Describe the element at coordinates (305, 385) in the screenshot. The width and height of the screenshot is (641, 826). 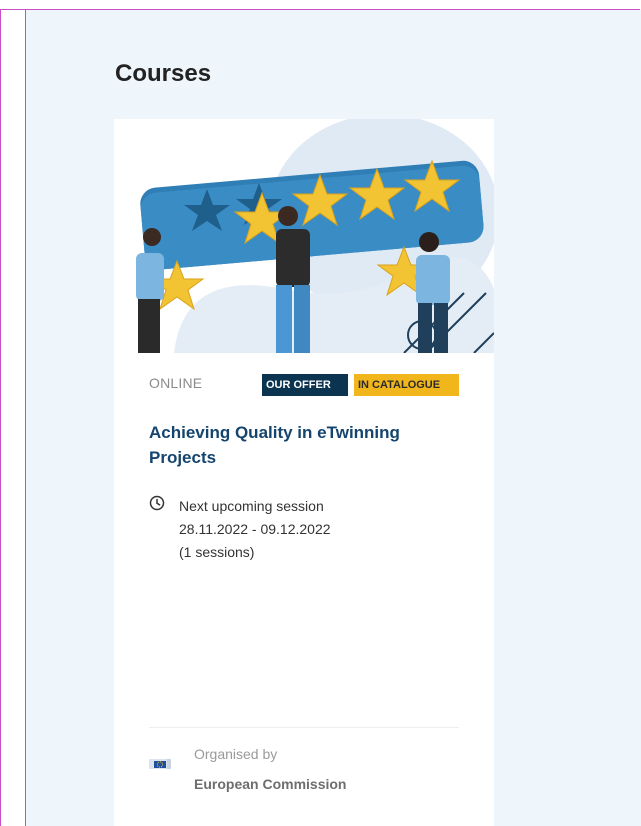
I see `our-offer-badge: OUR OFFER` at that location.